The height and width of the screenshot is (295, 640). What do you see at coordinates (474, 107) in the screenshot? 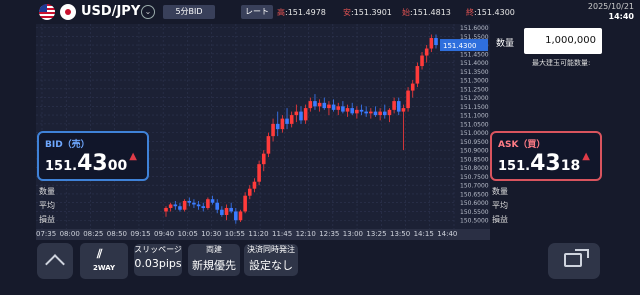
I see `y-tick-label: 151.1500` at bounding box center [474, 107].